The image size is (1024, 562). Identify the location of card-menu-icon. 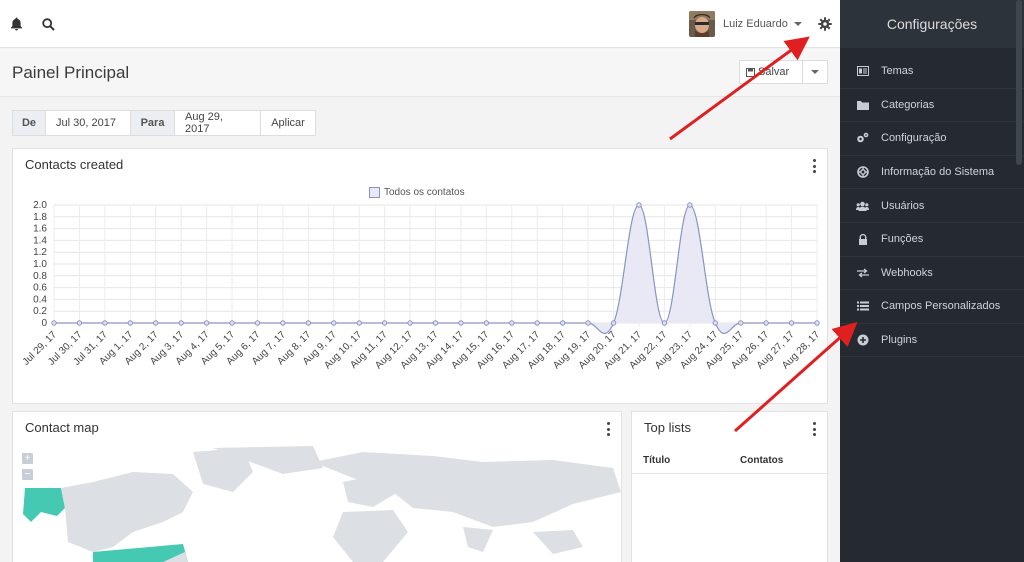
(814, 429).